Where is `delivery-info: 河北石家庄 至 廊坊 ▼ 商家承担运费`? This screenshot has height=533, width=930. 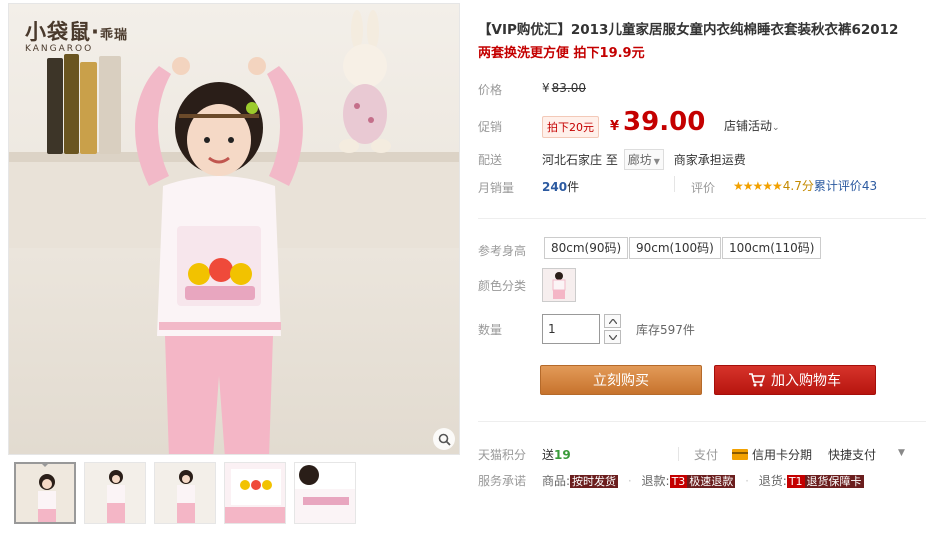 delivery-info: 河北石家庄 至 廊坊 ▼ 商家承担运费 is located at coordinates (644, 159).